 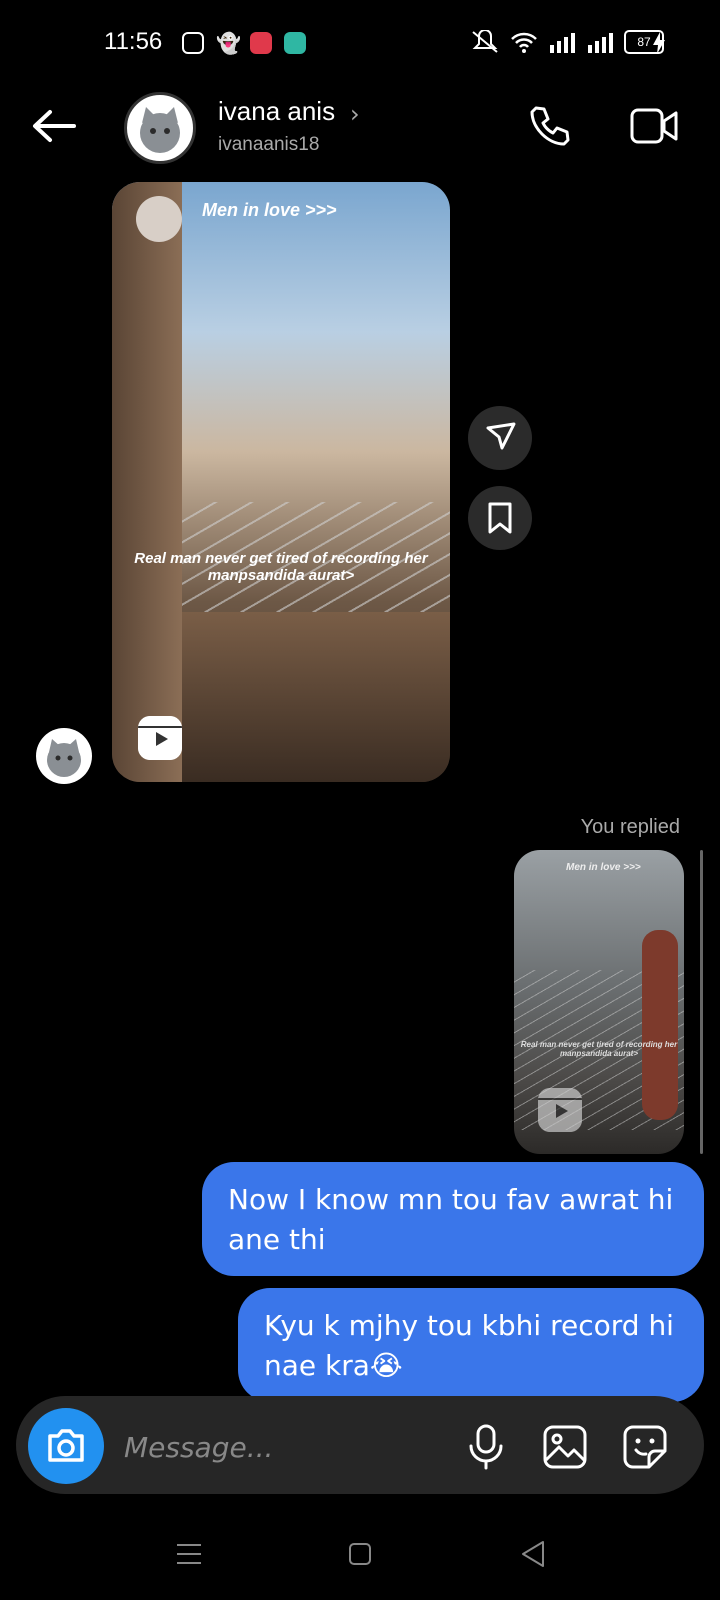 I want to click on sticker-icon, so click(x=645, y=1447).